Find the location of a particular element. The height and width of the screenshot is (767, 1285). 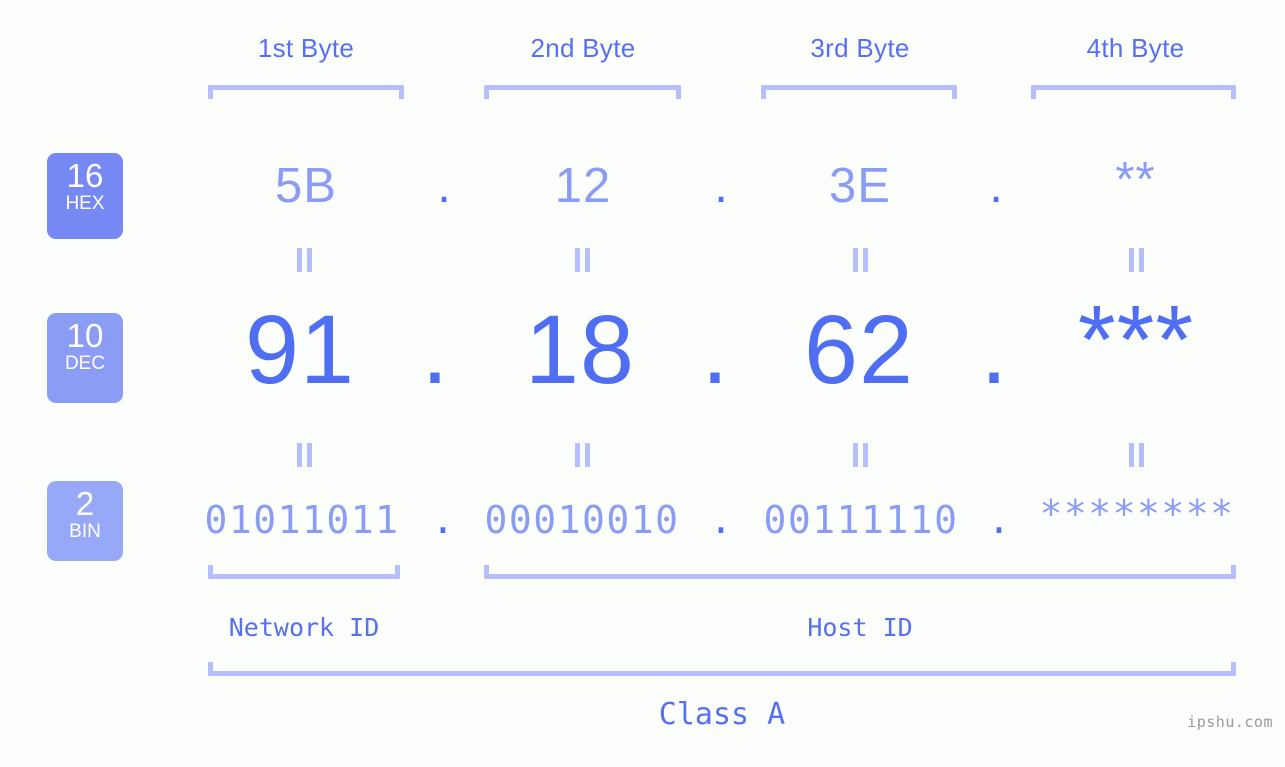

base-badge-hex: 16 HEX is located at coordinates (85, 196).